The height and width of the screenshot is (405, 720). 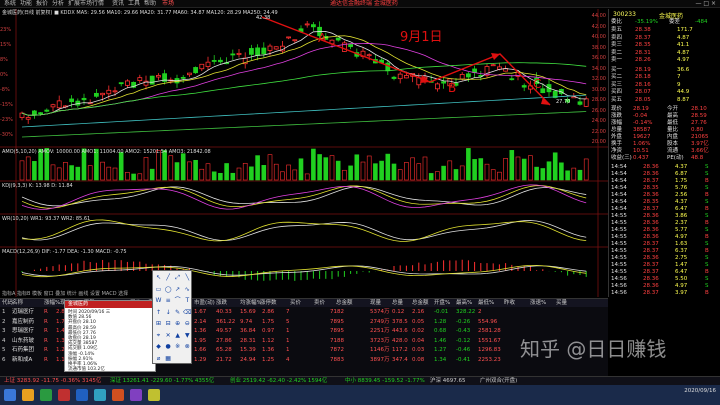 I want to click on price-tick: 22.00, so click(x=598, y=131).